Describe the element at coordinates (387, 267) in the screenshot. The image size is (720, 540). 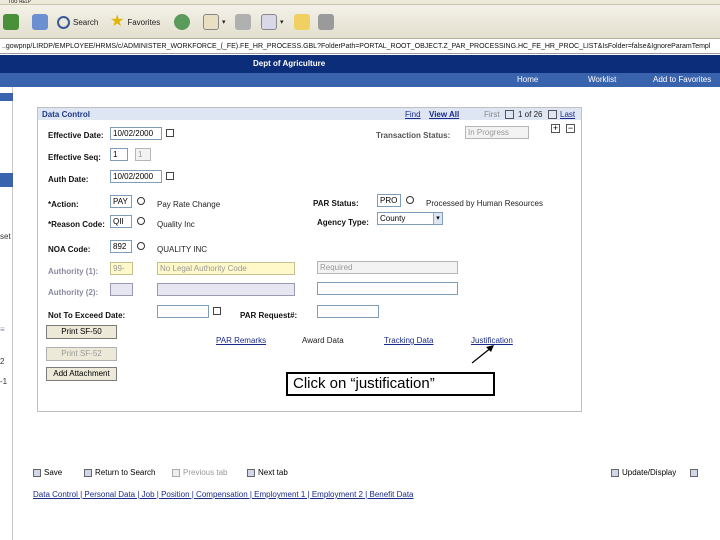
I see `authority-1-required-field: Required` at that location.